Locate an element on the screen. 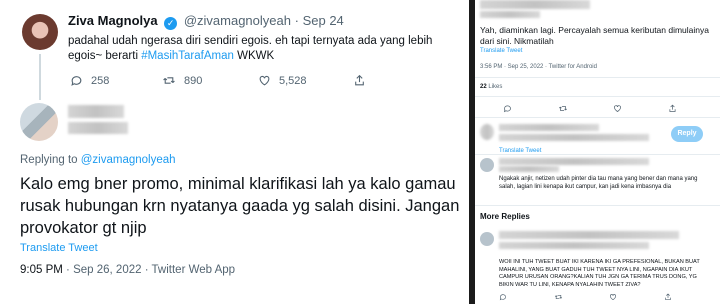 This screenshot has width=720, height=304. retweet-count: 890 is located at coordinates (193, 80).